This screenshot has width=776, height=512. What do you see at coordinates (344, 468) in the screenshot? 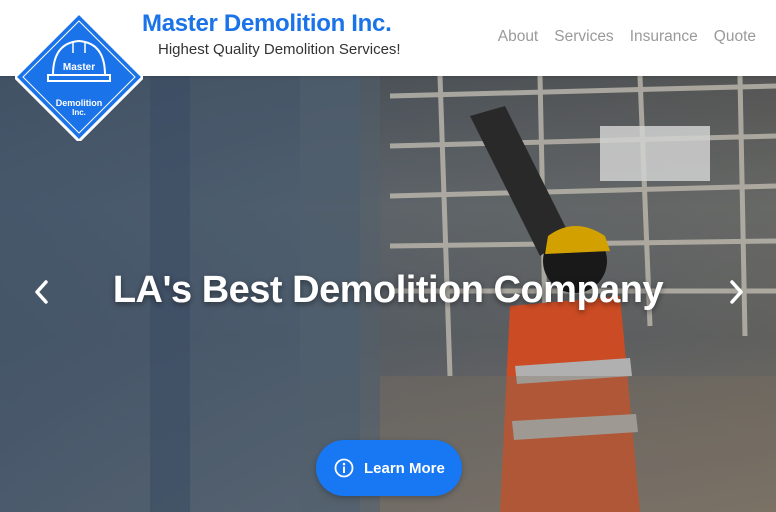
I see `info-circle-icon` at bounding box center [344, 468].